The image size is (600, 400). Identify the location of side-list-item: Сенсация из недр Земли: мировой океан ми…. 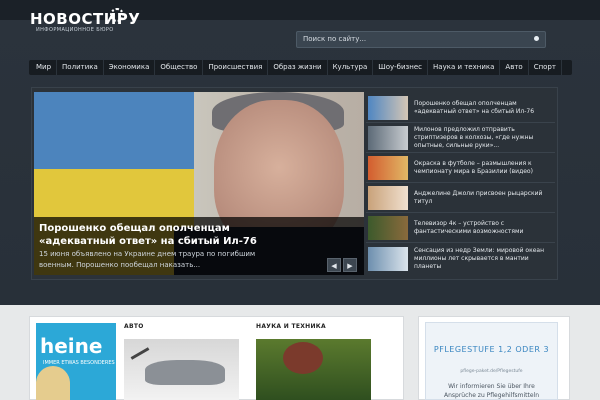
(460, 258).